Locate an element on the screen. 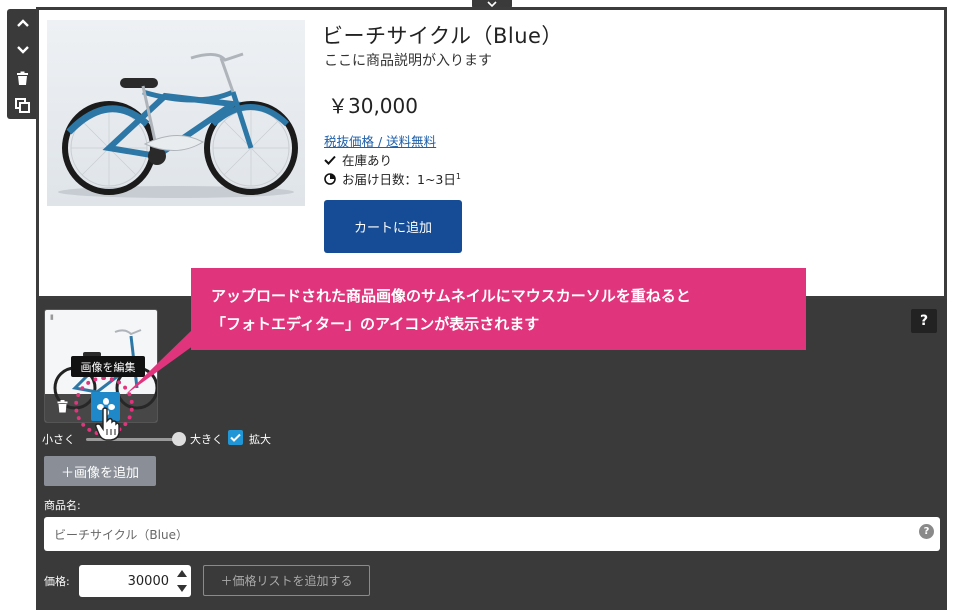 The image size is (960, 610). price-input is located at coordinates (135, 581).